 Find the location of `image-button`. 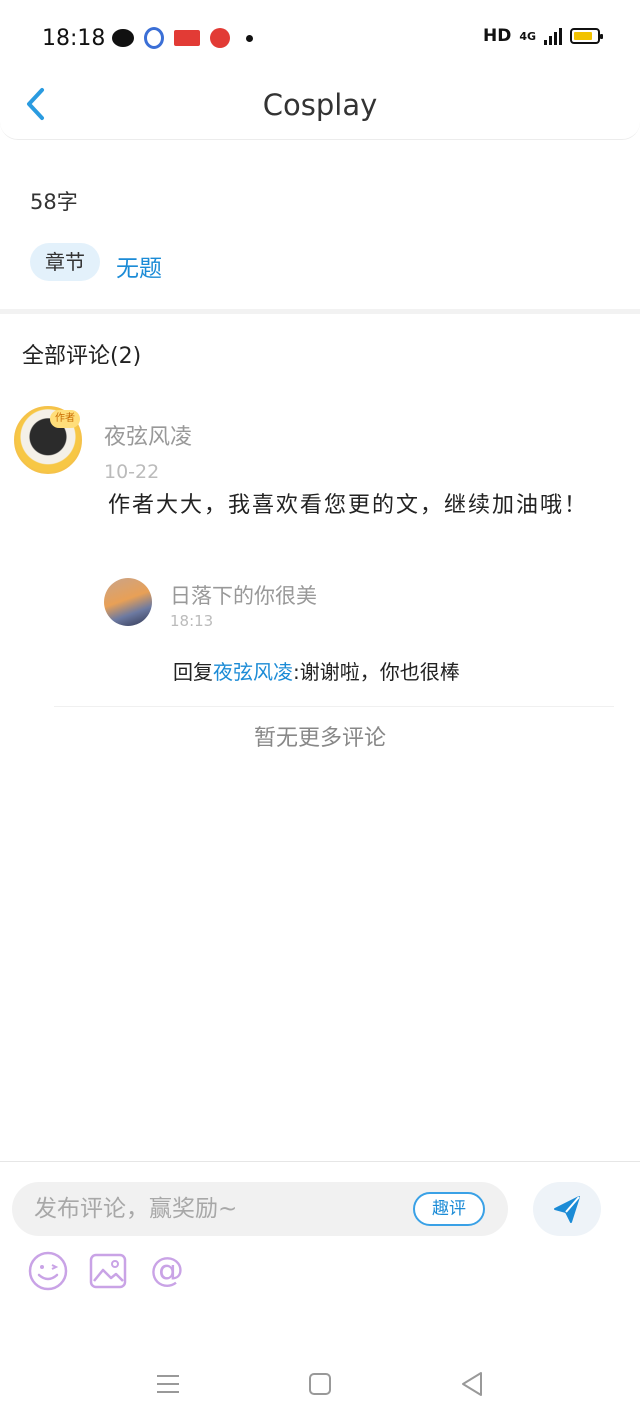

image-button is located at coordinates (108, 1271).